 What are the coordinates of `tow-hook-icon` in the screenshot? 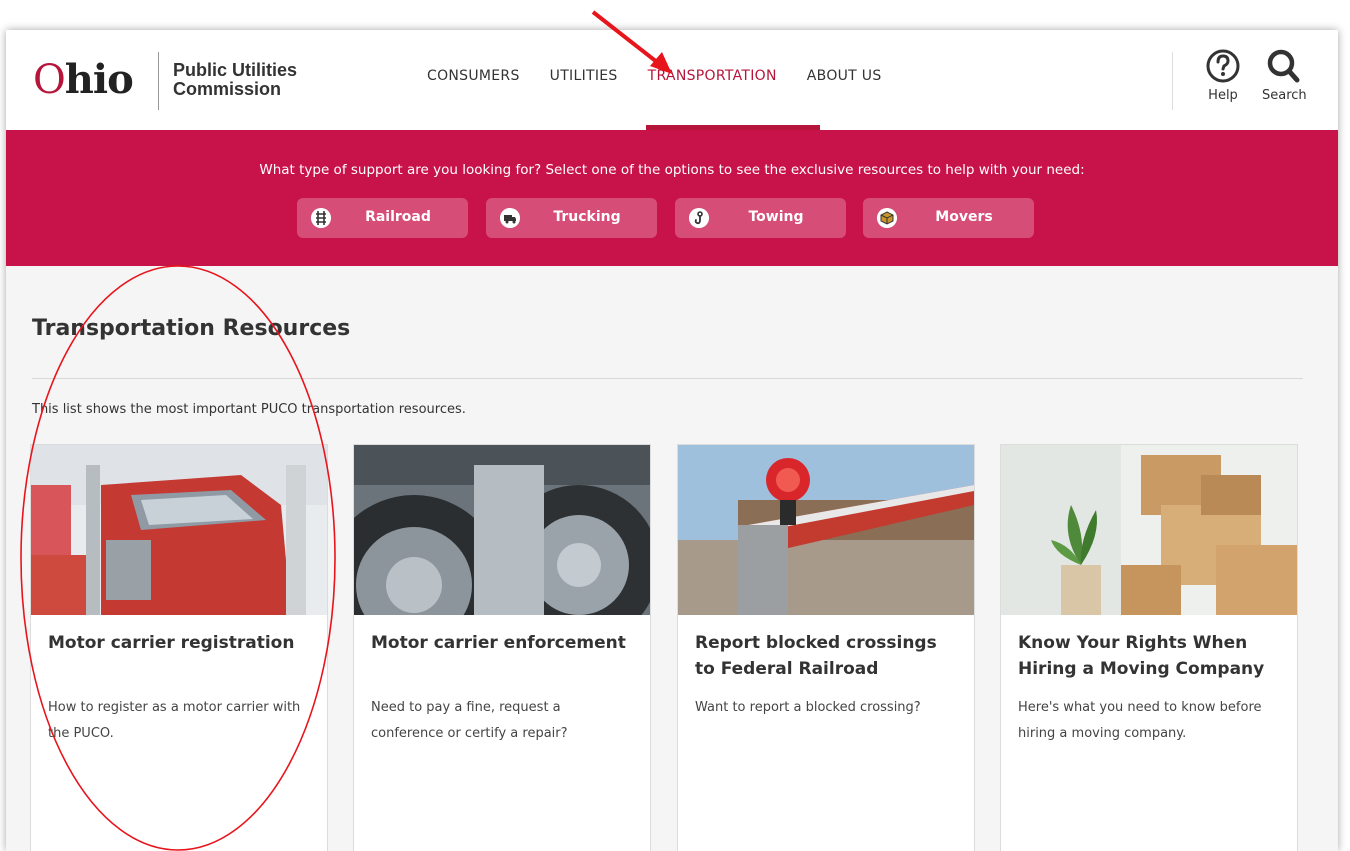 It's located at (699, 218).